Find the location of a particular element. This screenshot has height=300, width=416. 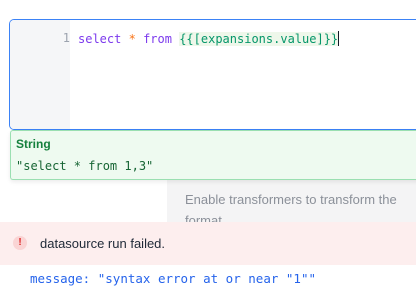

error-notice: ! datasource run failed. is located at coordinates (208, 243).